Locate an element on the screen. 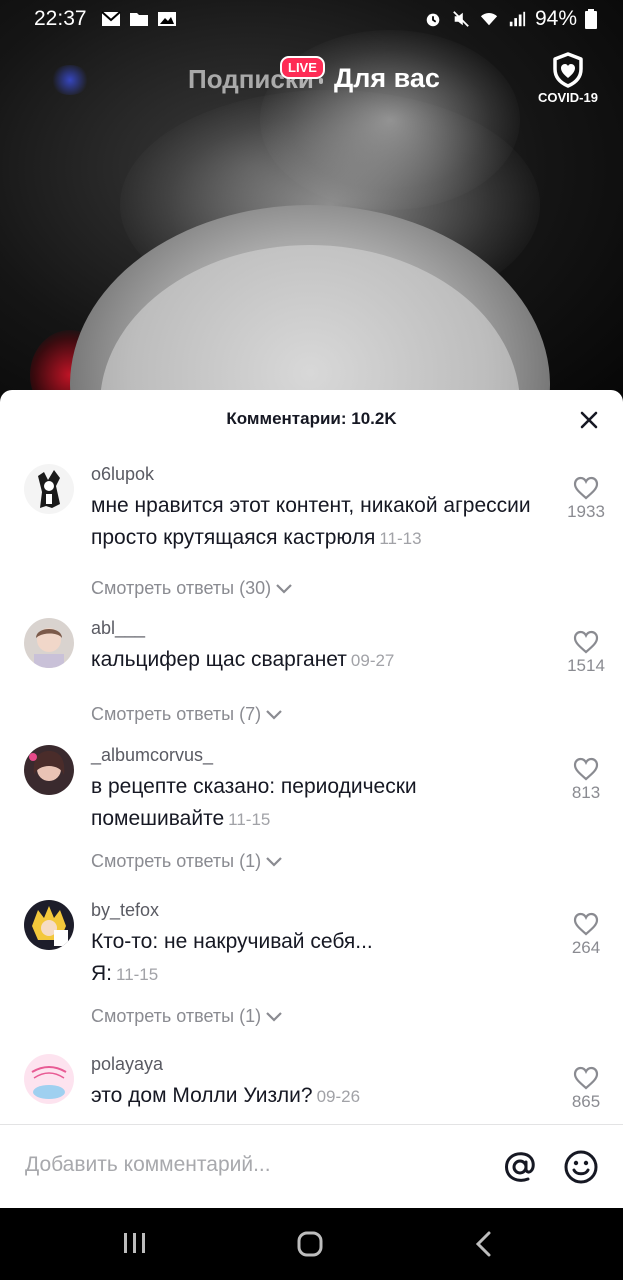  like-button: 1933 is located at coordinates (586, 499).